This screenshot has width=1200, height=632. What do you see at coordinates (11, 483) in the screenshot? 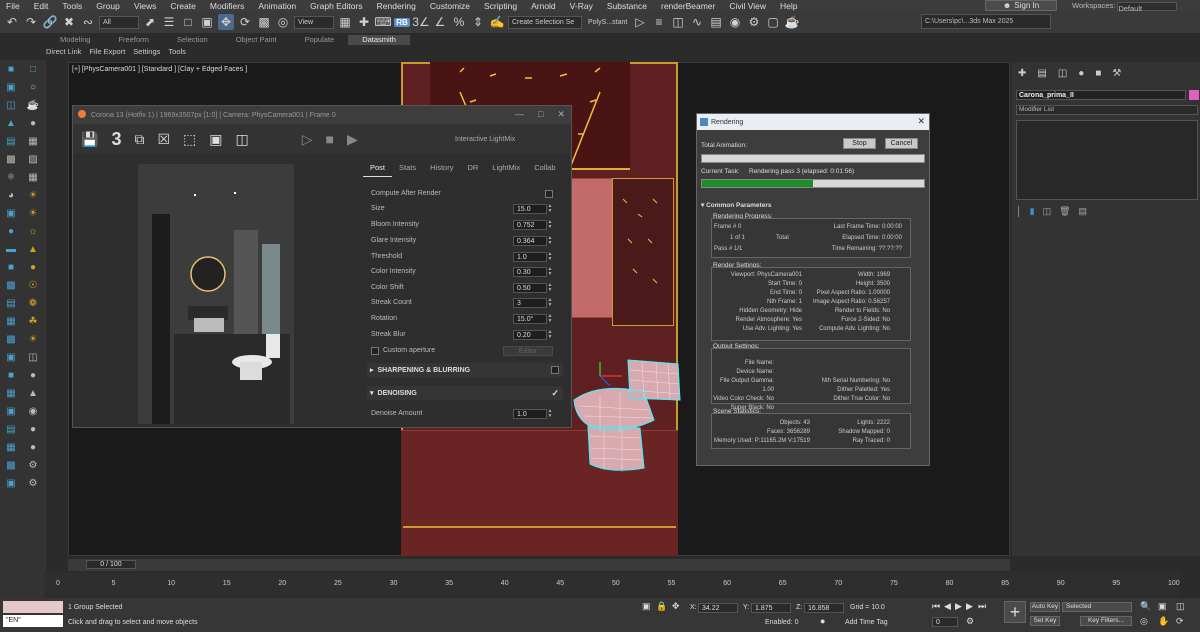
I see `view-cube-icon: ▣` at bounding box center [11, 483].